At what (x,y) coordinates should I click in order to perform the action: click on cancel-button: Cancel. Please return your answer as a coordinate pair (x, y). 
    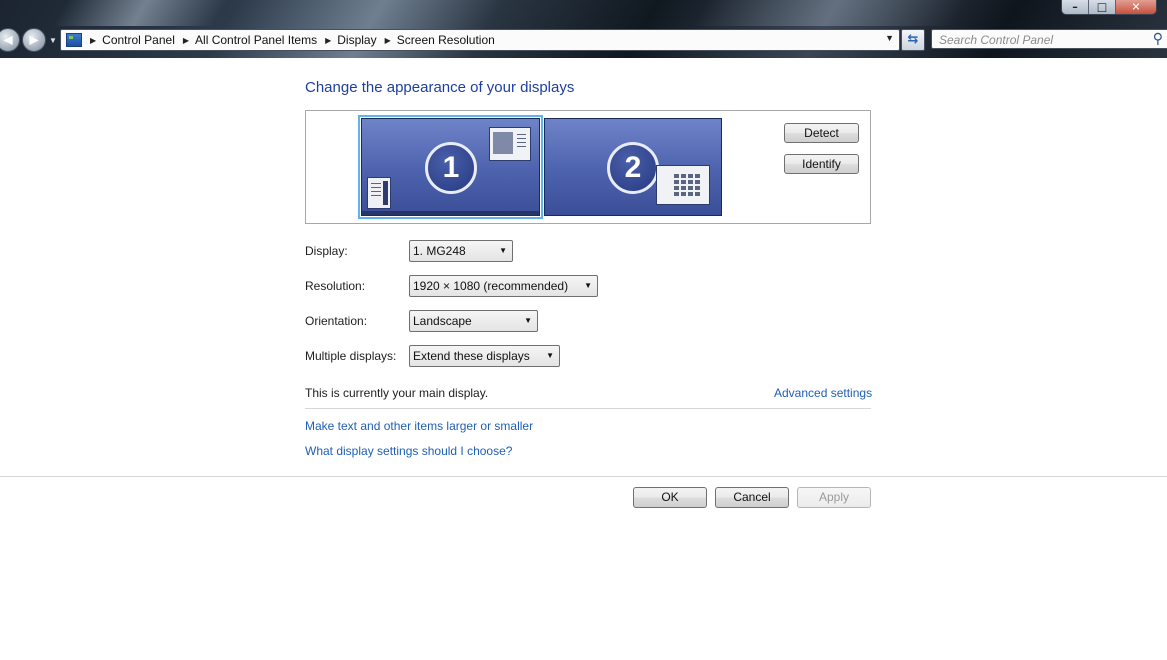
    Looking at the image, I should click on (752, 497).